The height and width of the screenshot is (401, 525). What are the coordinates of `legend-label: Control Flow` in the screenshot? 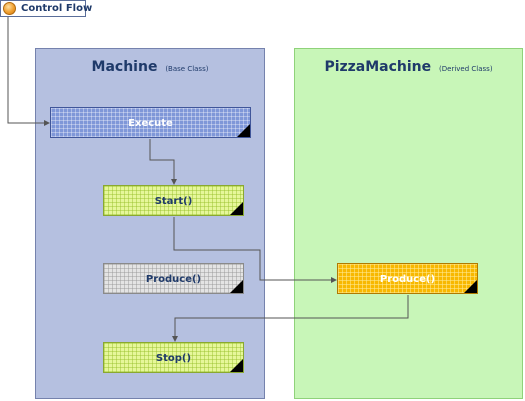 It's located at (57, 8).